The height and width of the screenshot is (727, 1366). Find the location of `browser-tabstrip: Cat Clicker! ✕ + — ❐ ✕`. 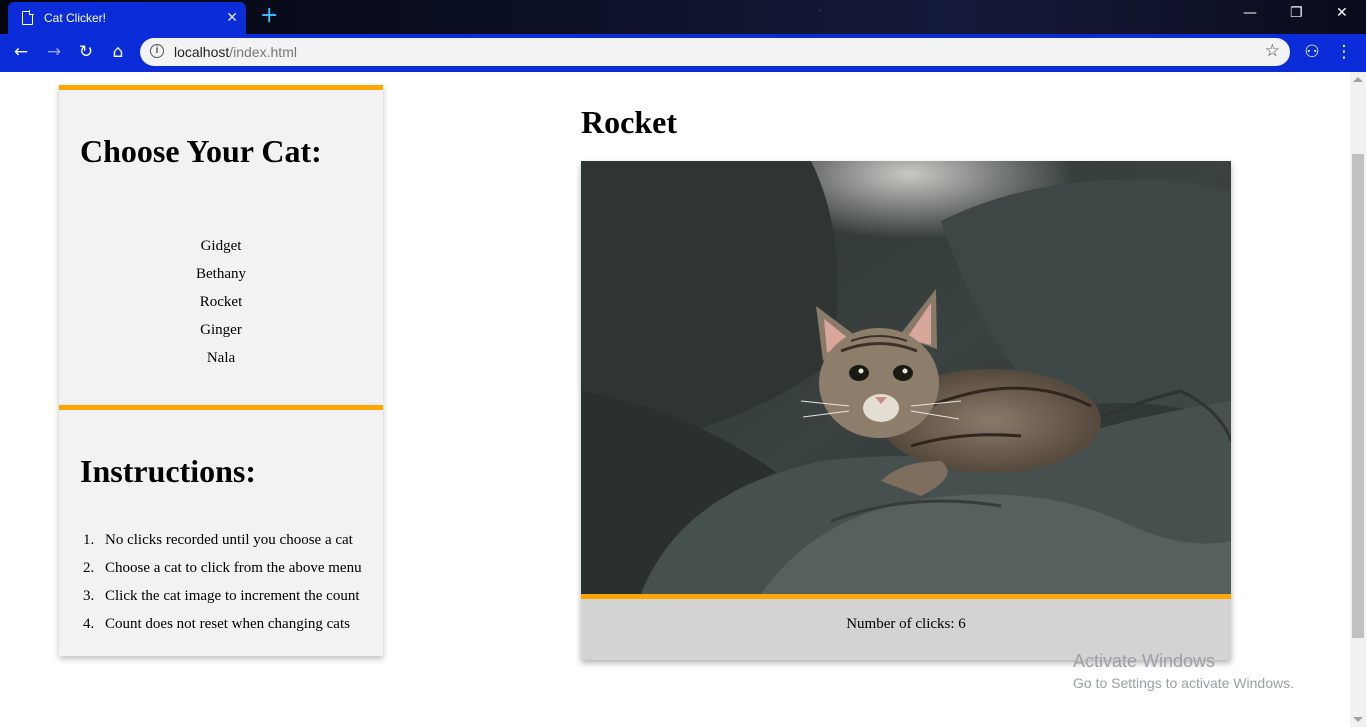

browser-tabstrip: Cat Clicker! ✕ + — ❐ ✕ is located at coordinates (683, 17).